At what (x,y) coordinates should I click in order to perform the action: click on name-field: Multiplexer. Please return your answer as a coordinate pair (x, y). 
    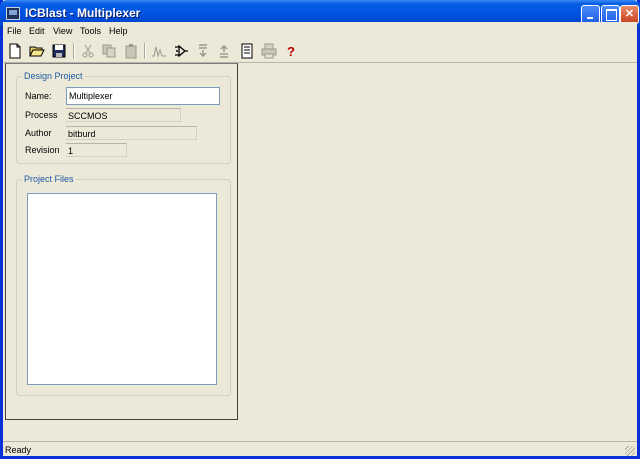
    Looking at the image, I should click on (143, 96).